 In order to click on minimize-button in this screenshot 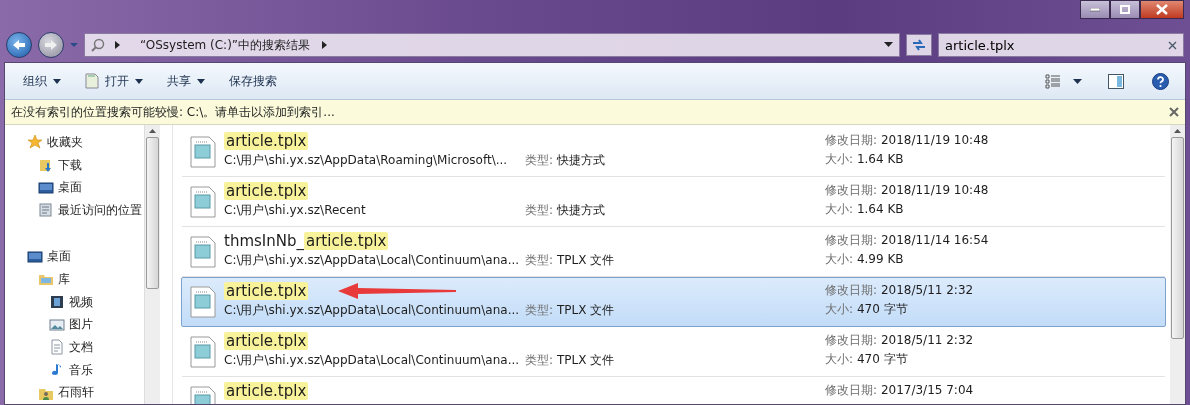, I will do `click(1095, 9)`.